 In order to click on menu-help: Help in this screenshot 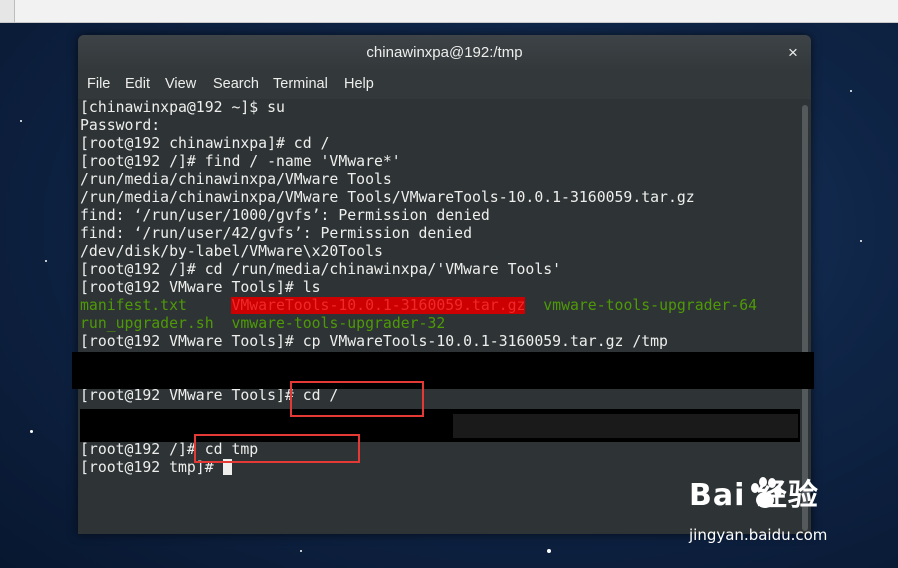, I will do `click(359, 84)`.